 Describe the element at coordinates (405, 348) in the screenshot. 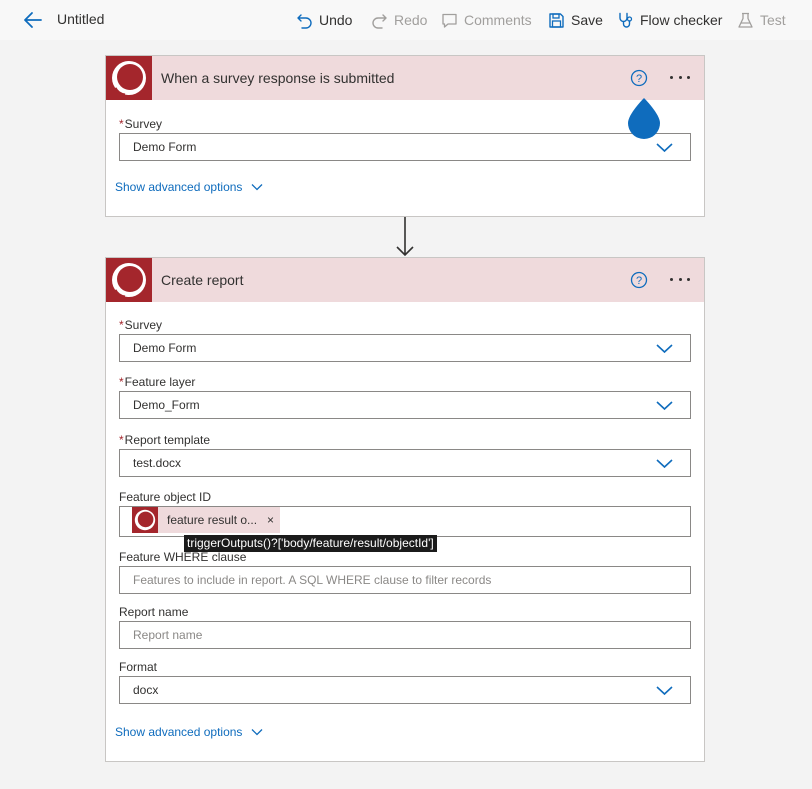

I see `survey-dropdown: Demo Form` at that location.